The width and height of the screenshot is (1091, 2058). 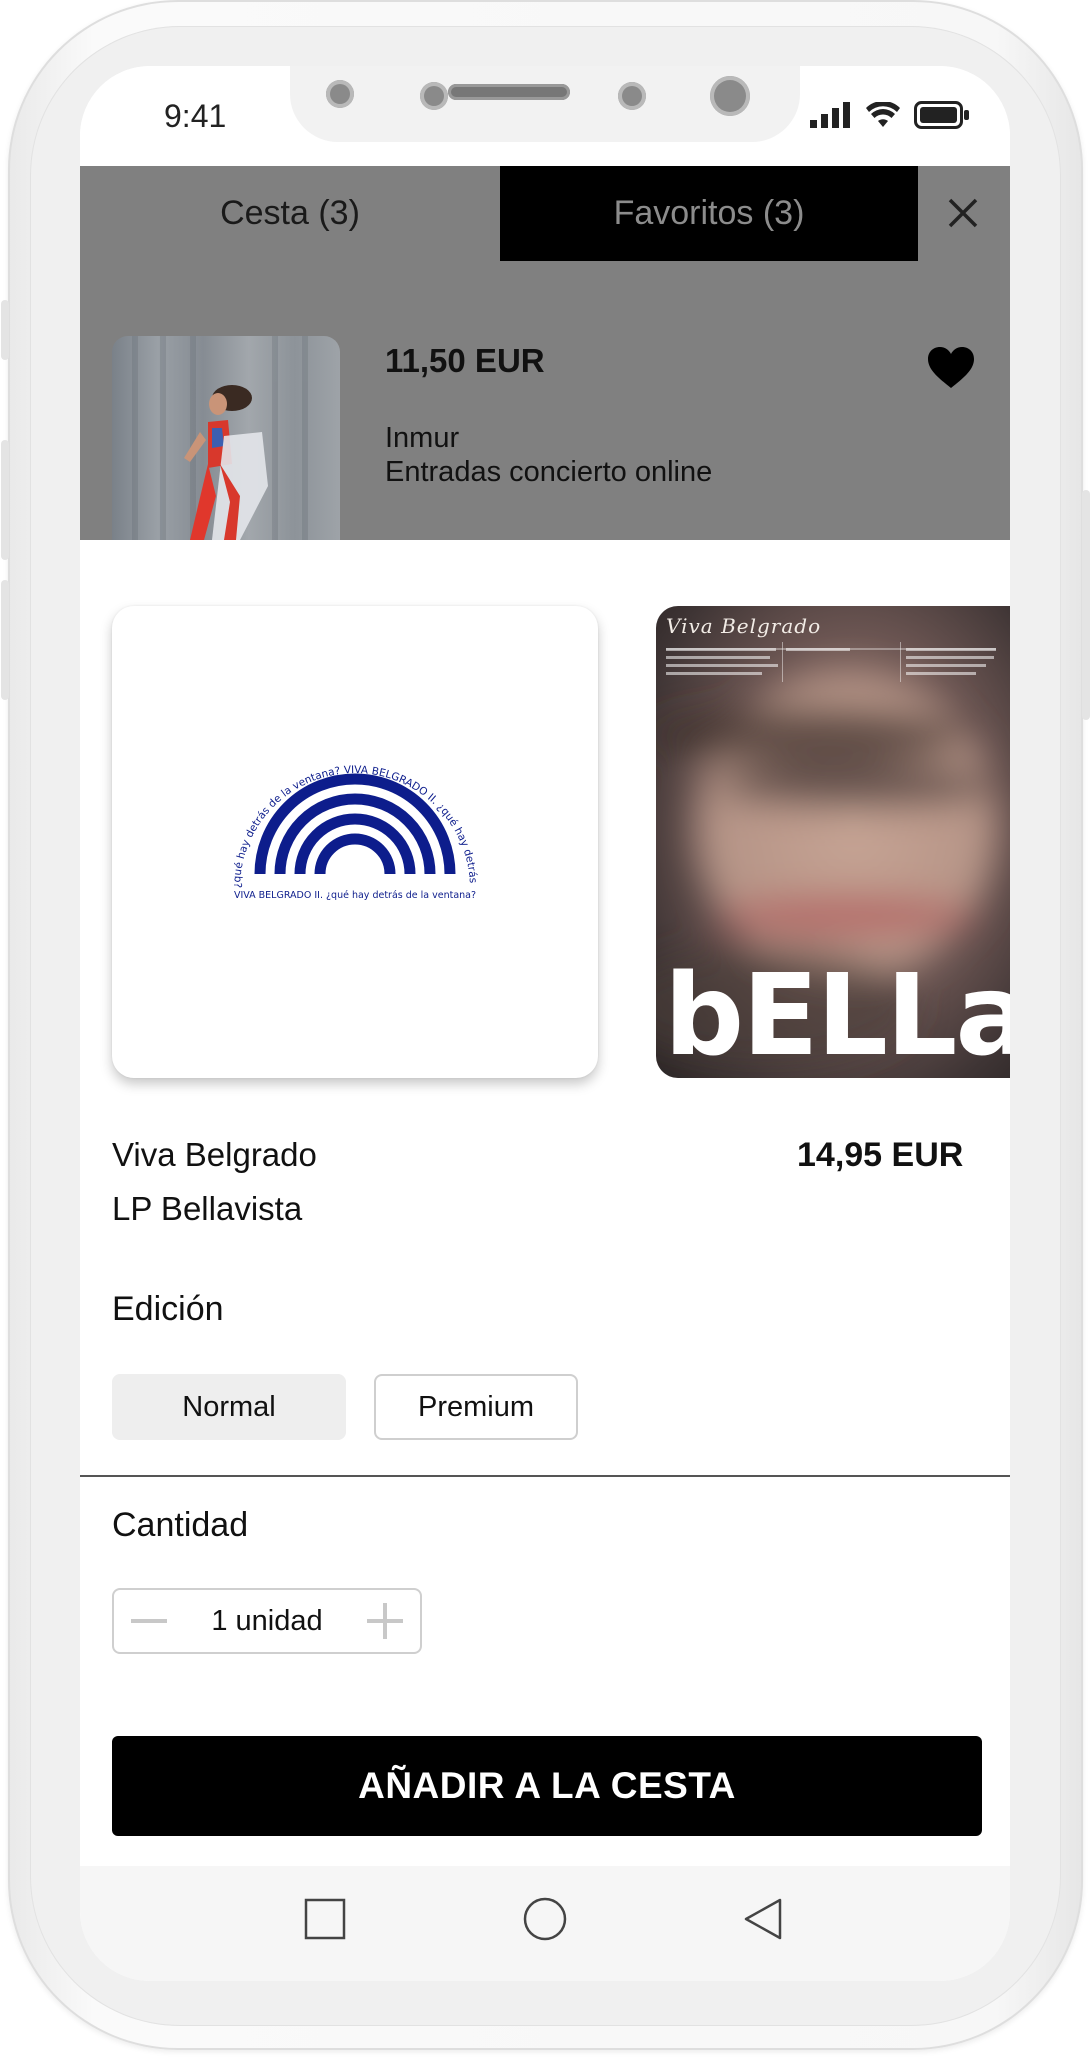 I want to click on cart-item-description: Entradas concierto online, so click(x=549, y=472).